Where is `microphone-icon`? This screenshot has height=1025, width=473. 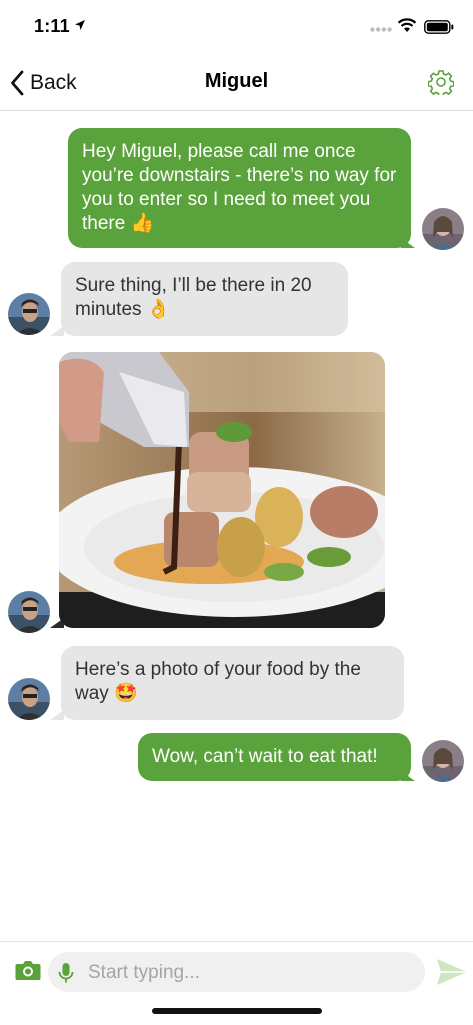
microphone-icon is located at coordinates (66, 973).